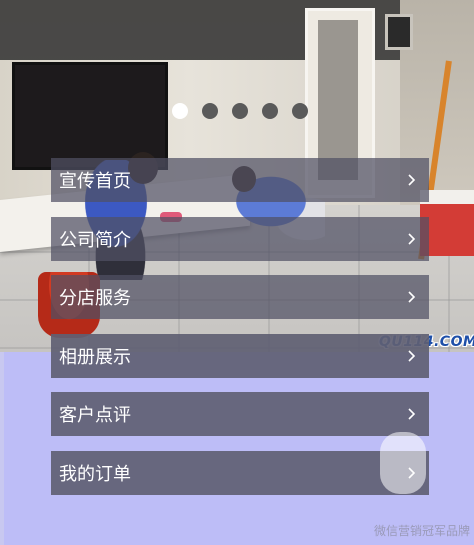  Describe the element at coordinates (338, 100) in the screenshot. I see `banner-doorway` at that location.